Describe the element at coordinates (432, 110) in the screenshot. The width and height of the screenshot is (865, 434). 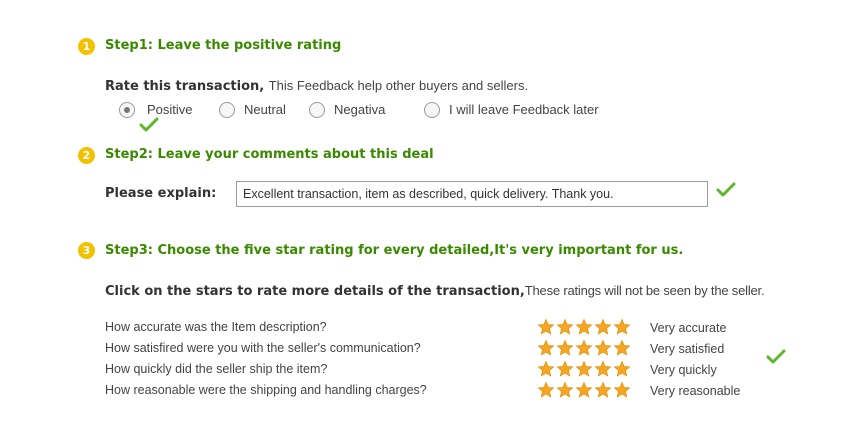
I see `radio-leave-later` at that location.